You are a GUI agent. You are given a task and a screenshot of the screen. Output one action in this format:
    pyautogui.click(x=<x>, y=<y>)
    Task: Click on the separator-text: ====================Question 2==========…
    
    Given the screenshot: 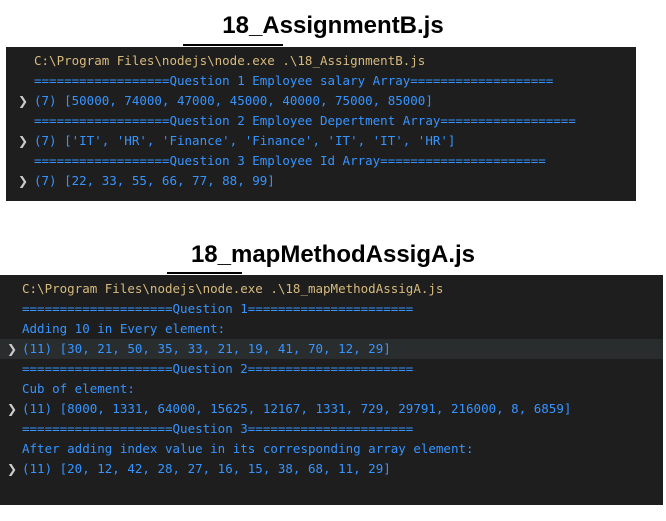 What is the action you would take?
    pyautogui.click(x=218, y=368)
    